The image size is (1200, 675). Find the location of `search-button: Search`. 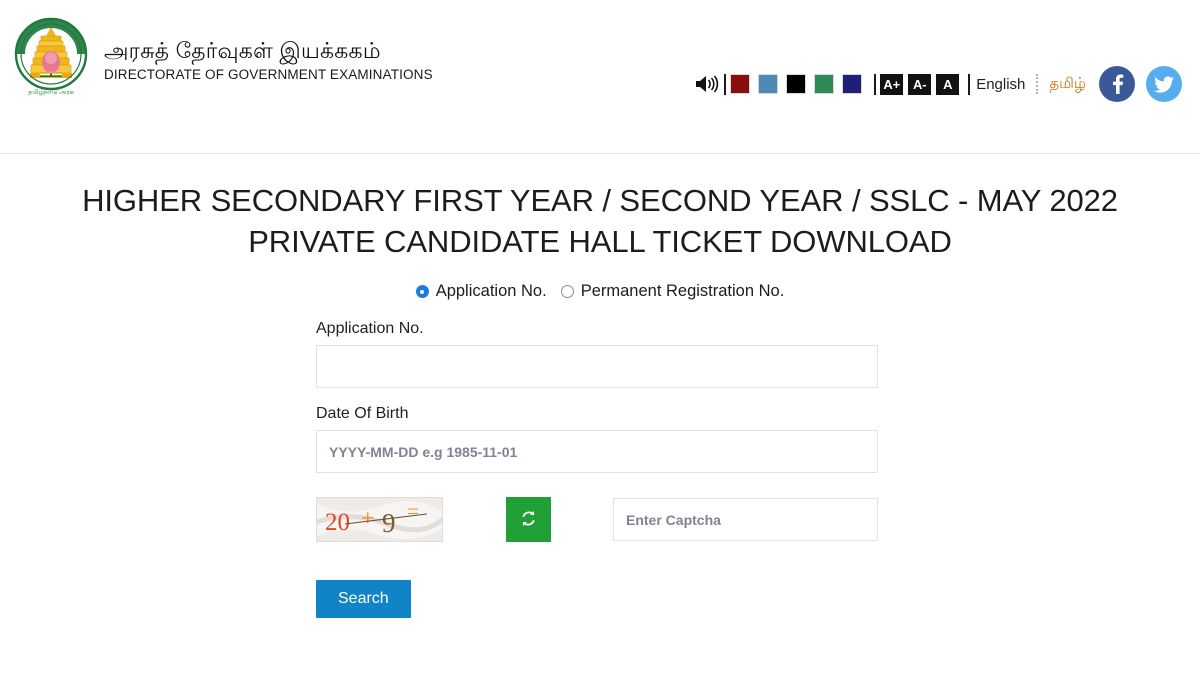

search-button: Search is located at coordinates (363, 599).